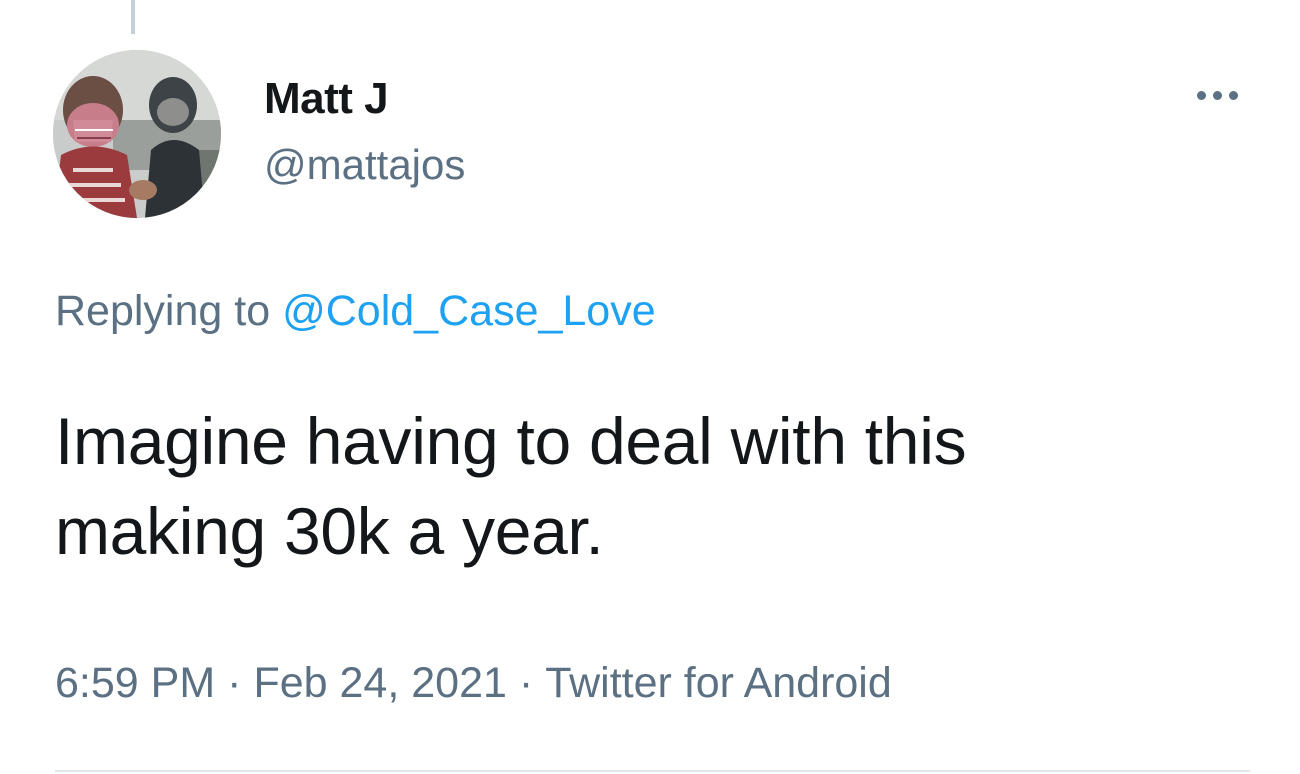 This screenshot has height=774, width=1300. I want to click on reply-prefix: Replying to, so click(163, 311).